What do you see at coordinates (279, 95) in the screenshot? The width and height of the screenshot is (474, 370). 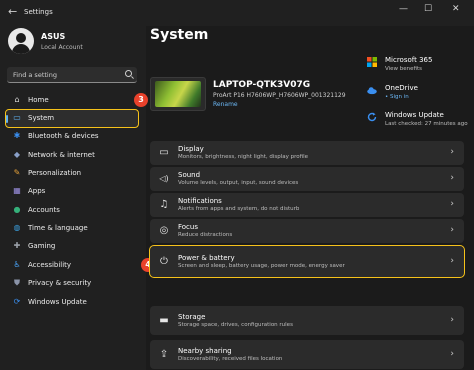 I see `device-model: ProArt P16 H7606WP_H7606WP_001321129` at bounding box center [279, 95].